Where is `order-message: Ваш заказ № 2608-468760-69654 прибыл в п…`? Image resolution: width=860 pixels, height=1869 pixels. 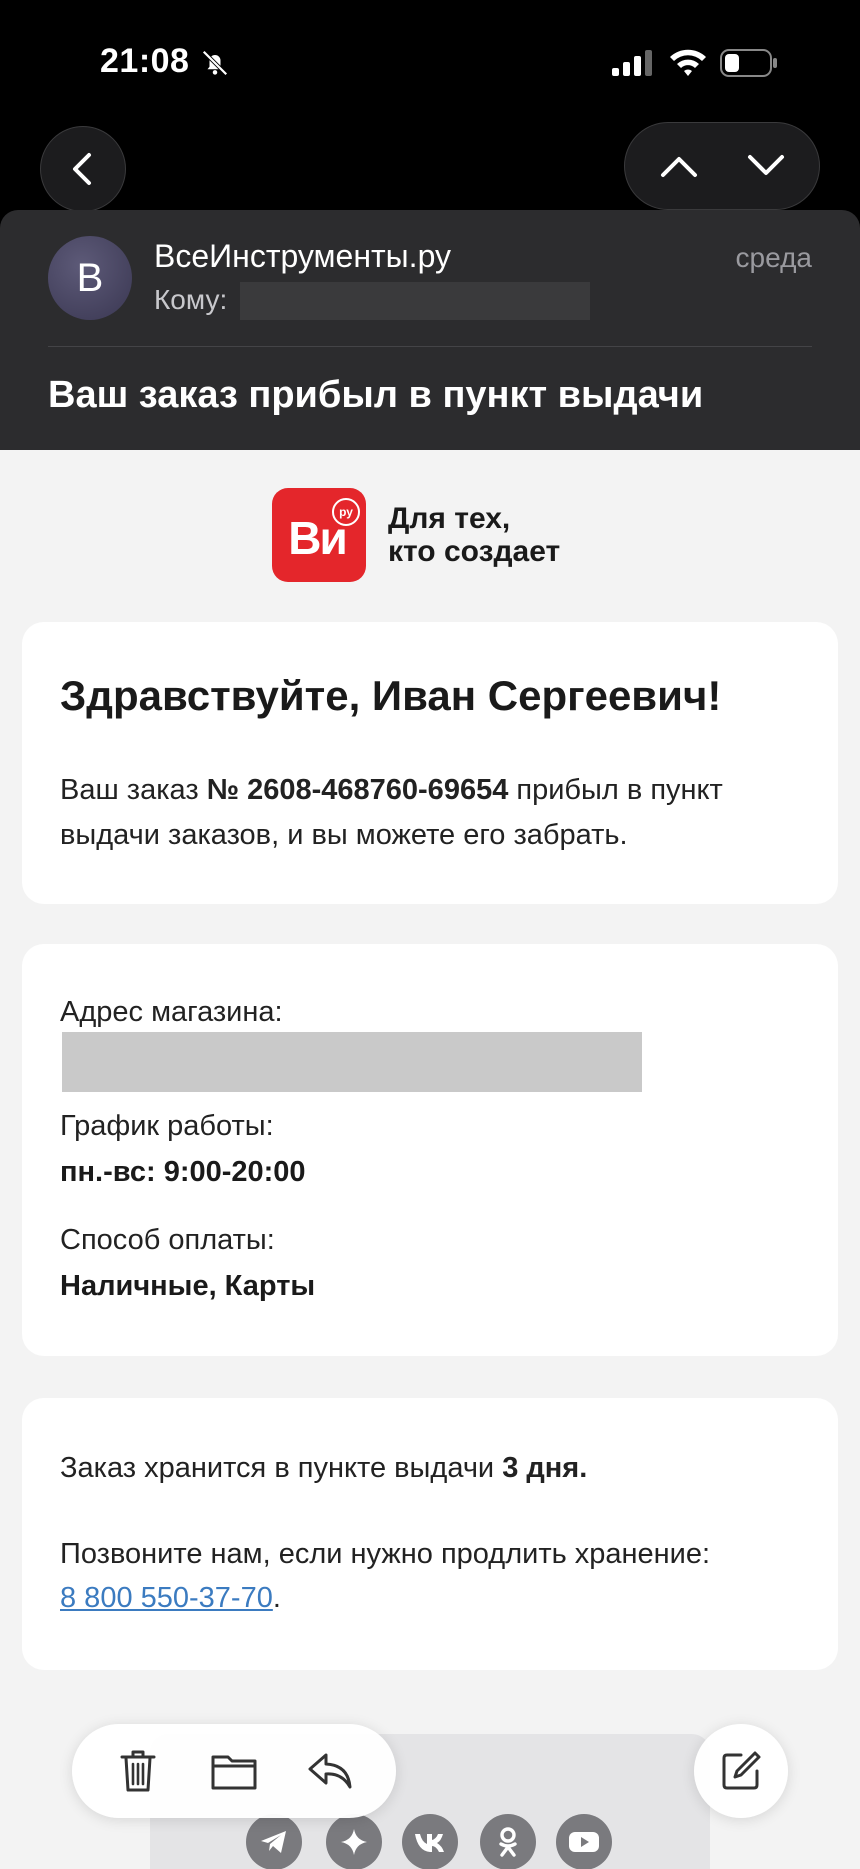 order-message: Ваш заказ № 2608-468760-69654 прибыл в п… is located at coordinates (430, 813).